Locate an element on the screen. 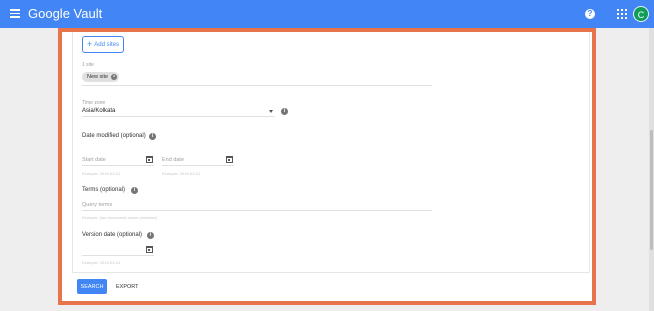  timezone-label: Time zone is located at coordinates (94, 103).